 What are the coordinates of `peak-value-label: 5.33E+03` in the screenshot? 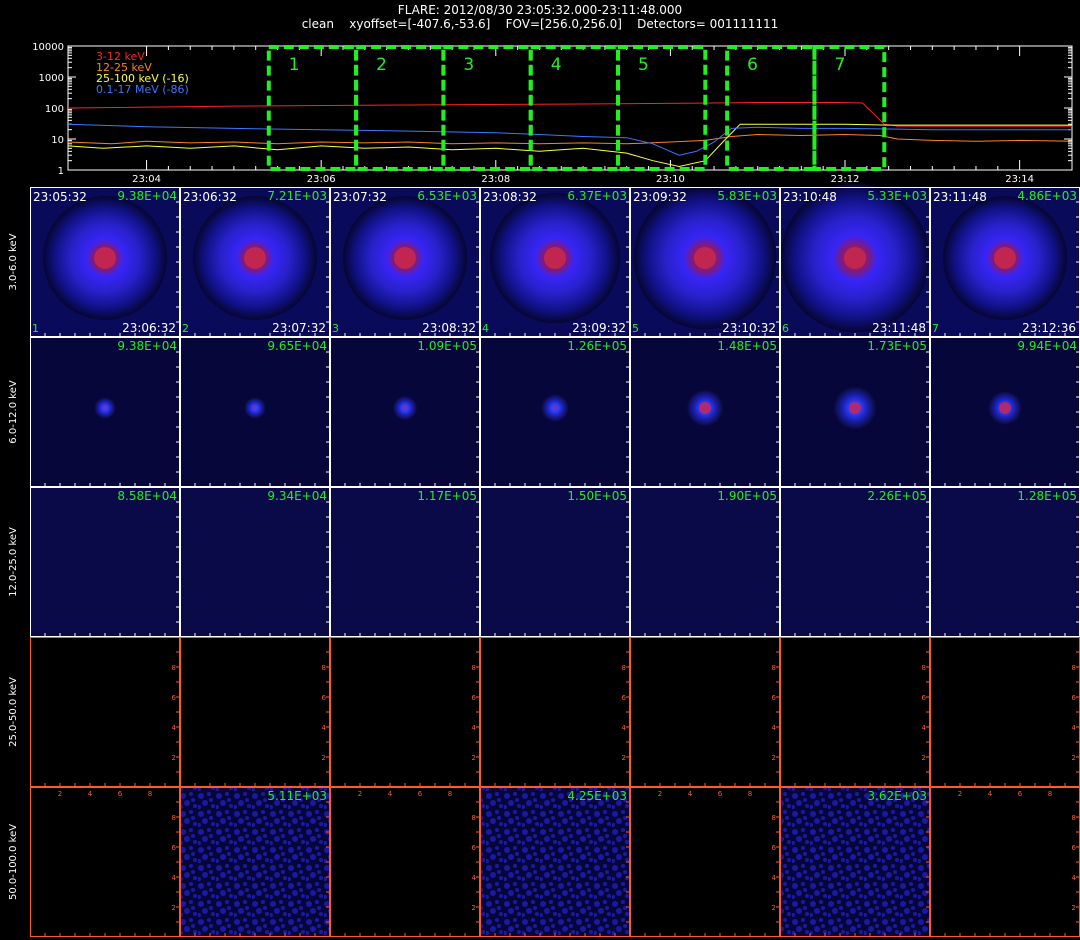 It's located at (897, 196).